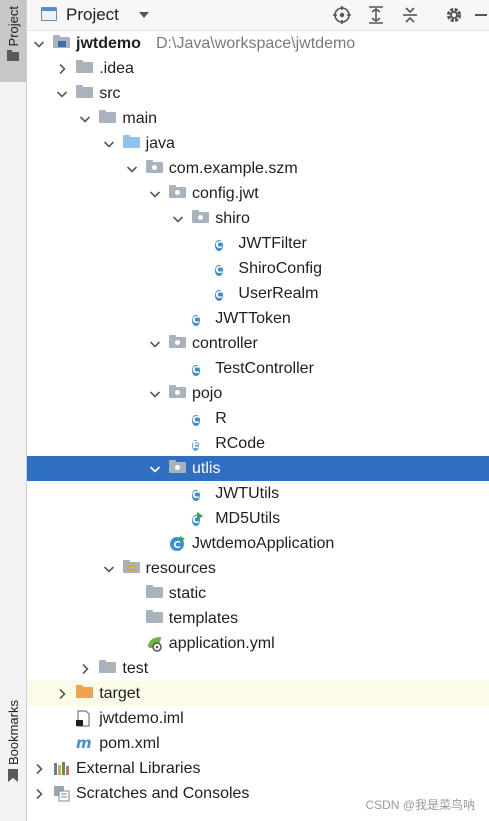 The width and height of the screenshot is (489, 821). I want to click on tree-node: C ShiroConfig, so click(258, 268).